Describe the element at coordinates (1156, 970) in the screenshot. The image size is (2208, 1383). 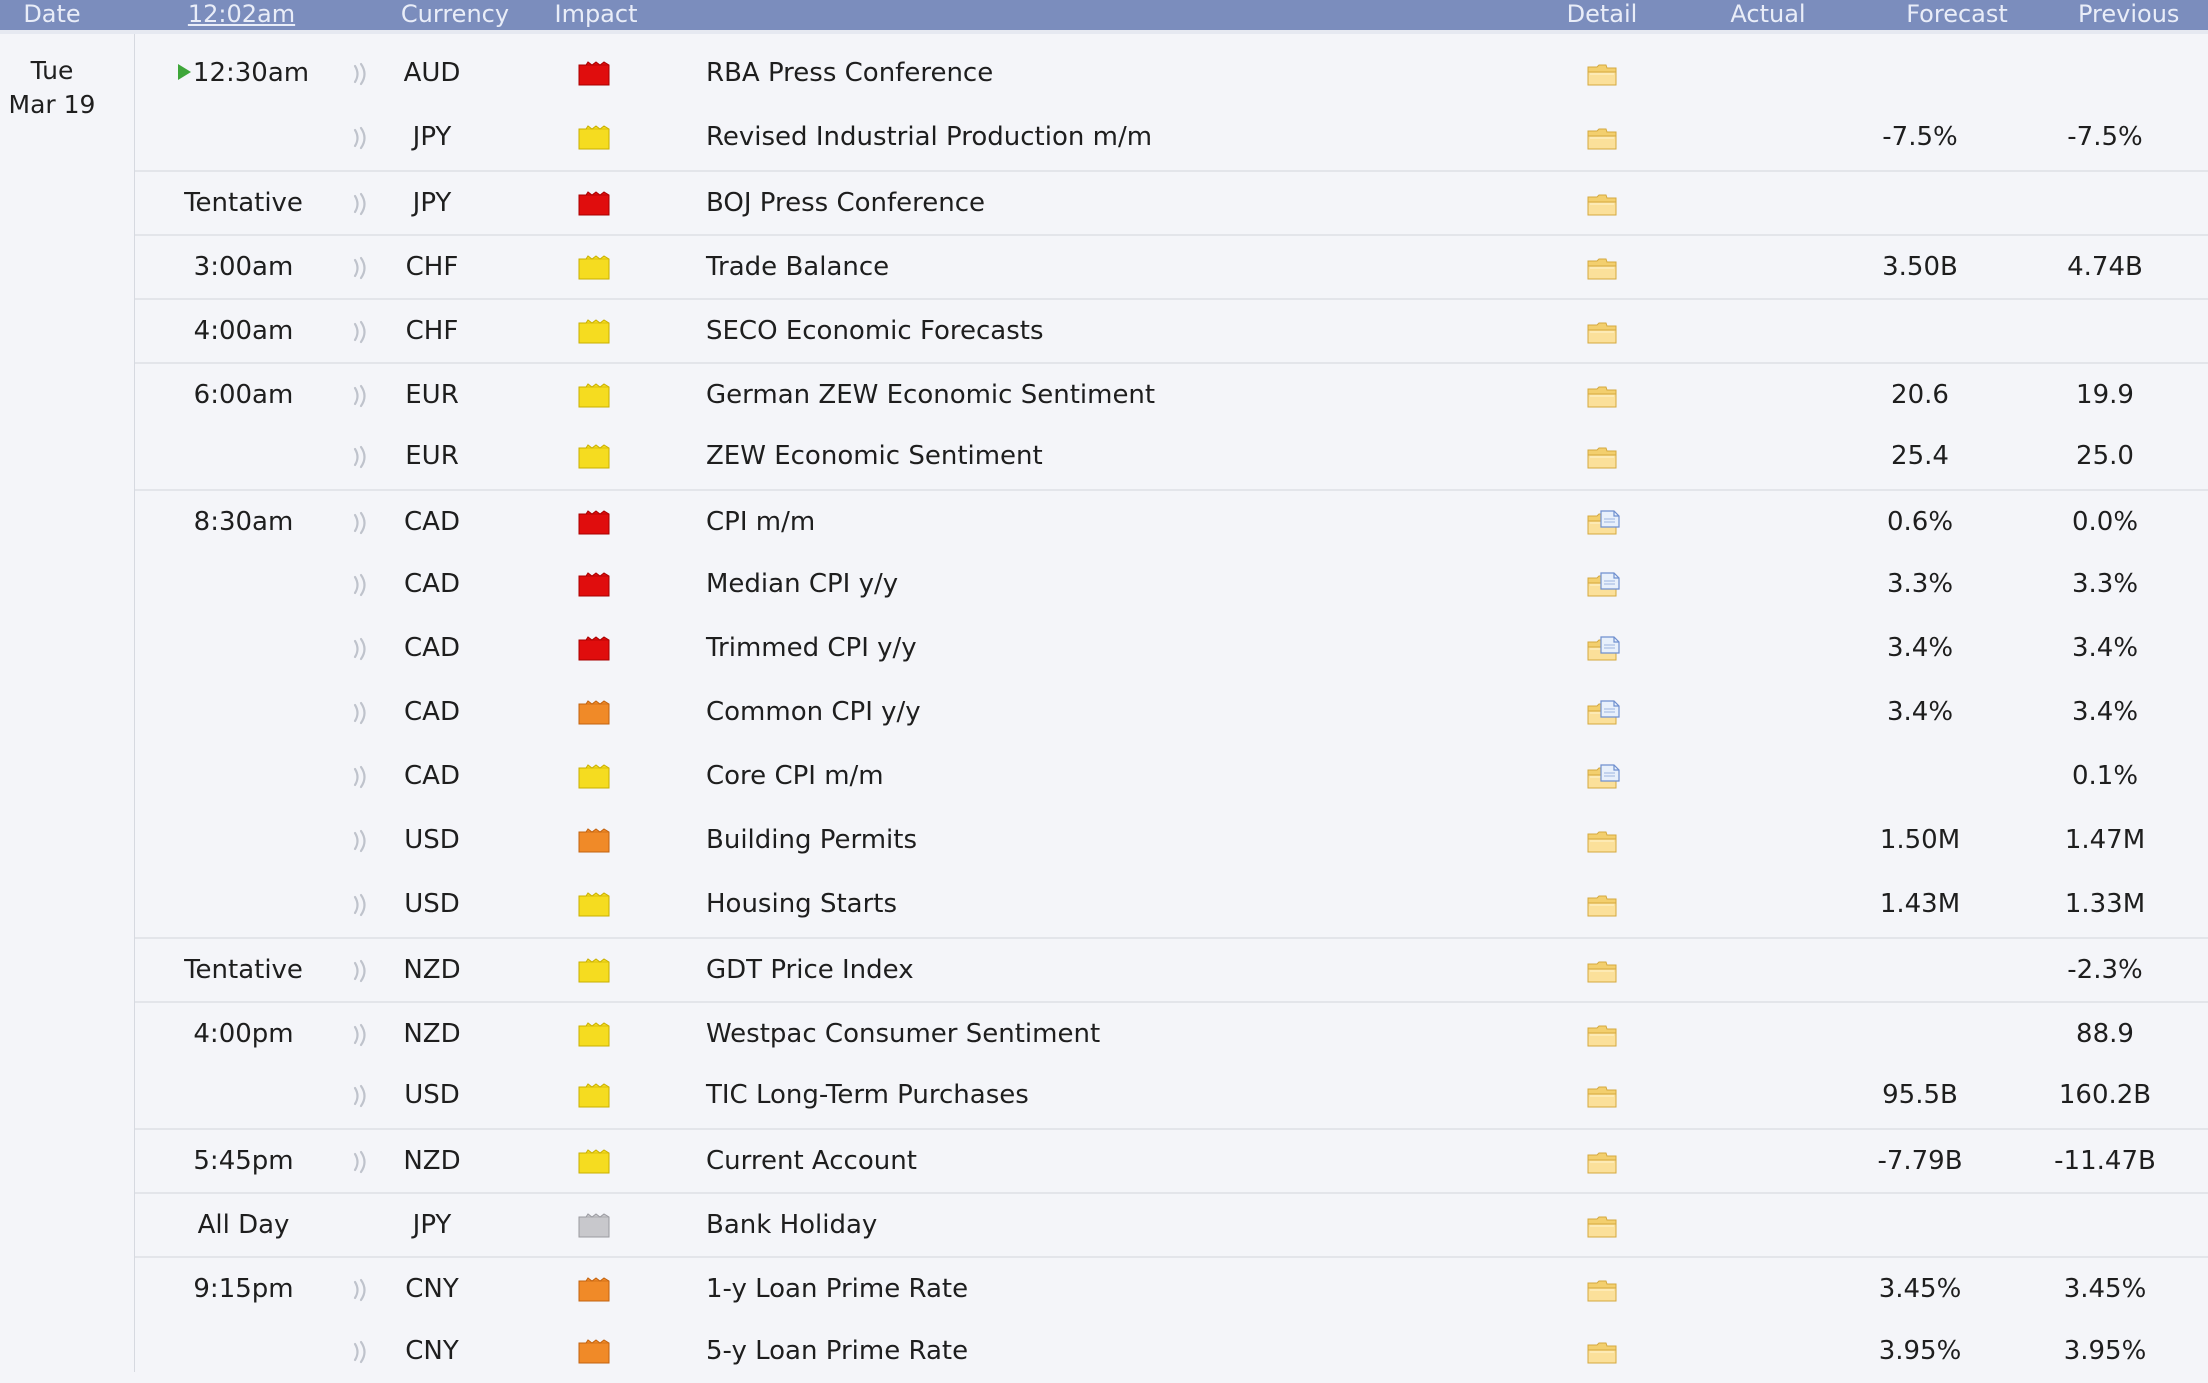
I see `event-title-link: GDT Price Index` at that location.